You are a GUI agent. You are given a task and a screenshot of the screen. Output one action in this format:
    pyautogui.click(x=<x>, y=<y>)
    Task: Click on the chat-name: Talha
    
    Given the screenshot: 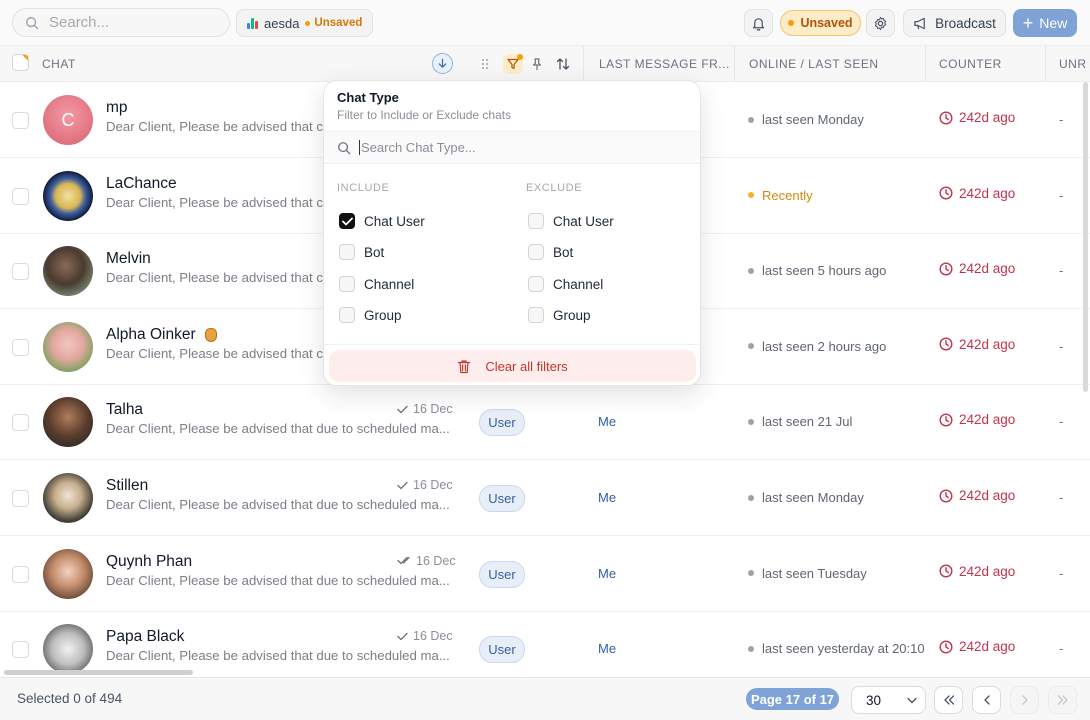 What is the action you would take?
    pyautogui.click(x=124, y=409)
    